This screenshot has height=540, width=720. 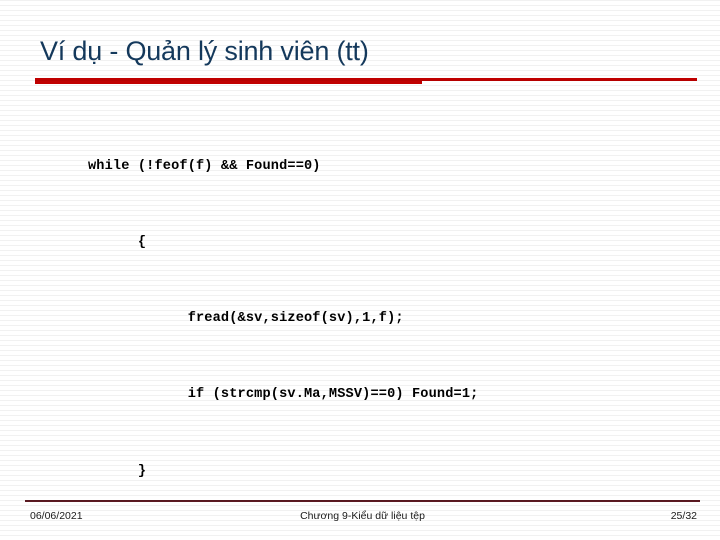 What do you see at coordinates (117, 243) in the screenshot?
I see `code-line: {` at bounding box center [117, 243].